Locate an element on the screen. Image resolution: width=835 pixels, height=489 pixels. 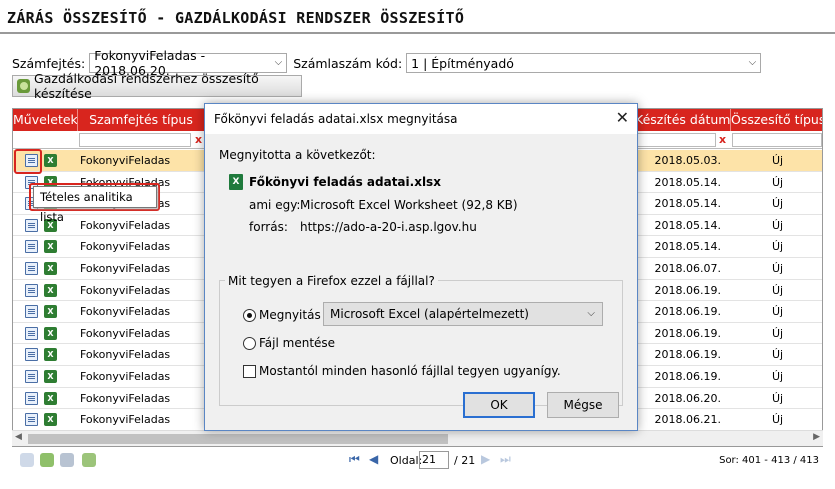
remember-checkbox is located at coordinates (249, 371).